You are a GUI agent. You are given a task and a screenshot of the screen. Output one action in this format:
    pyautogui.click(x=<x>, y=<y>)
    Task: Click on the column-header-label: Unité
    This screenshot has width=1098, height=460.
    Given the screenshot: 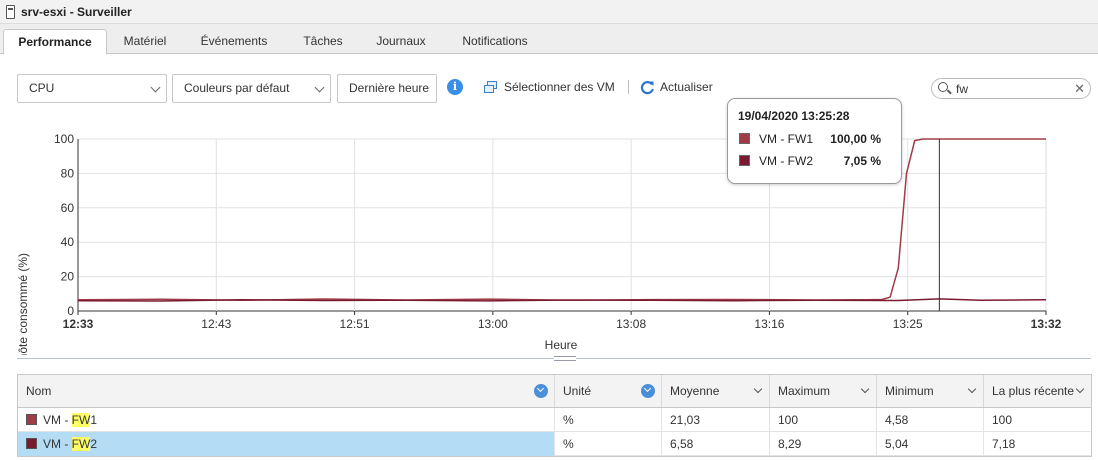 What is the action you would take?
    pyautogui.click(x=577, y=391)
    